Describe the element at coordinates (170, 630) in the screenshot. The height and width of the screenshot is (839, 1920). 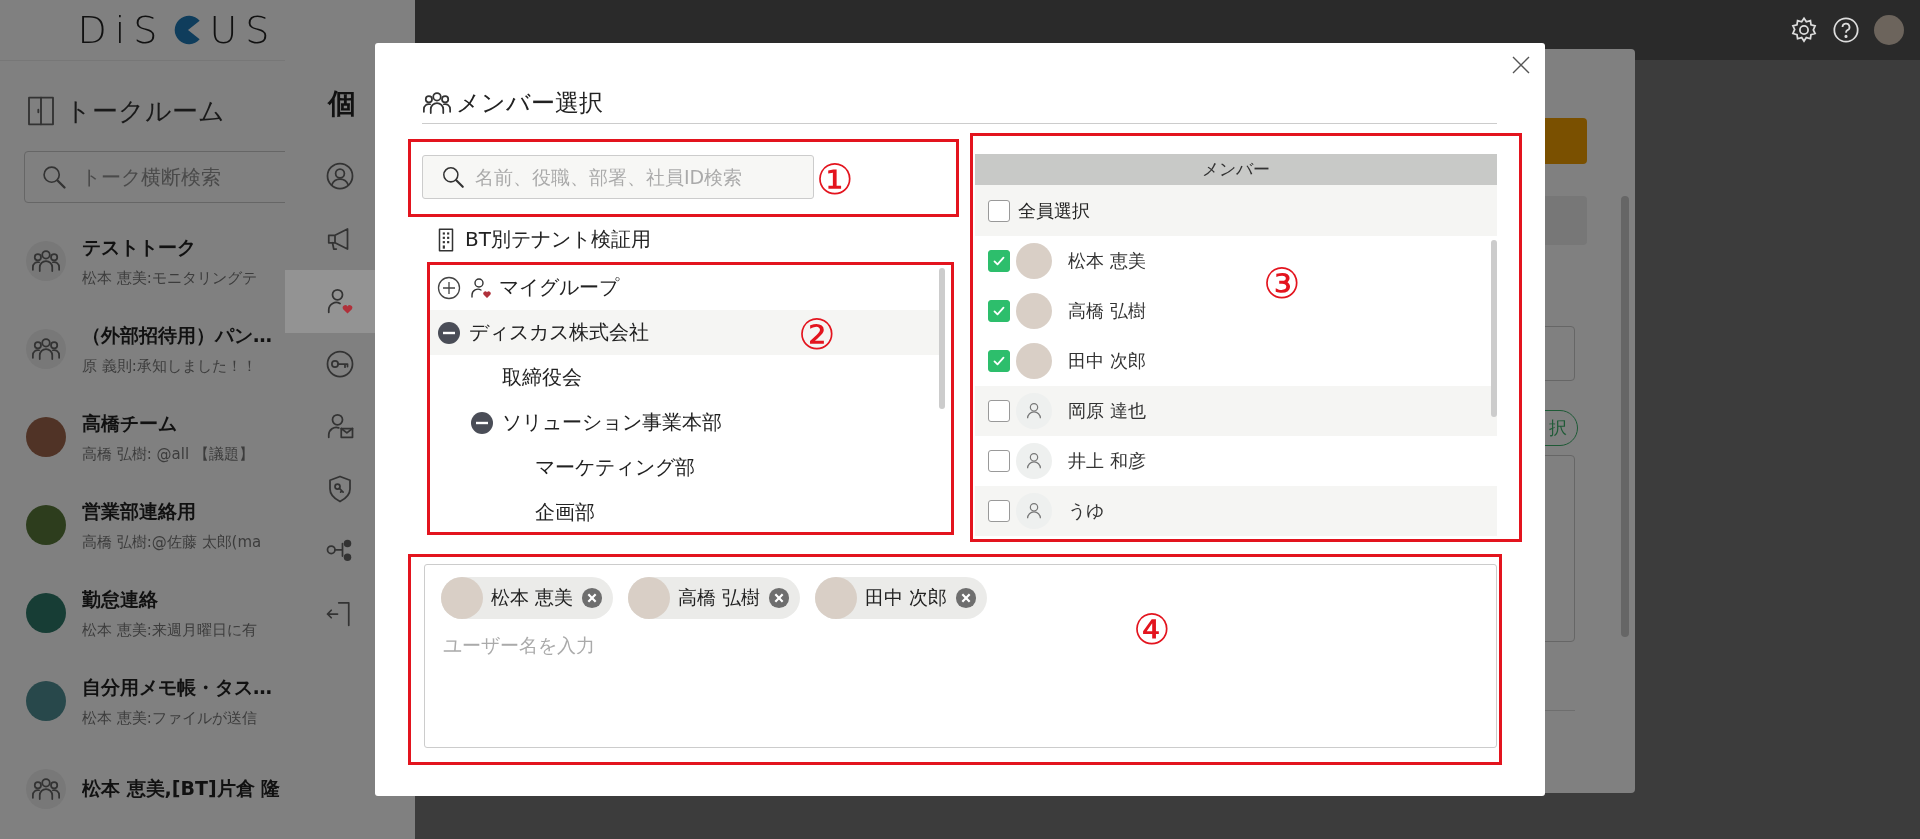
I see `room-preview: 松本 恵美:来週月曜日に有` at that location.